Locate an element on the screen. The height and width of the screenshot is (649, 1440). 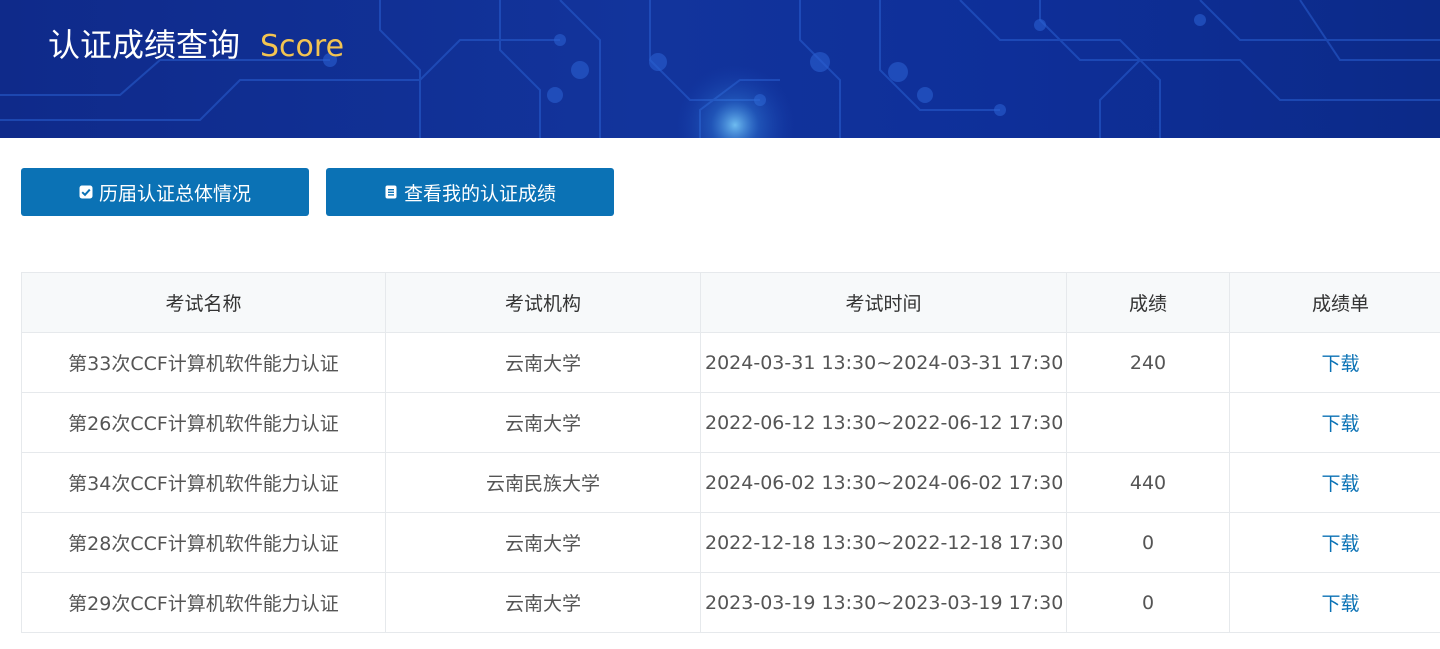
column-header-exam-name: 考试名称 is located at coordinates (203, 302).